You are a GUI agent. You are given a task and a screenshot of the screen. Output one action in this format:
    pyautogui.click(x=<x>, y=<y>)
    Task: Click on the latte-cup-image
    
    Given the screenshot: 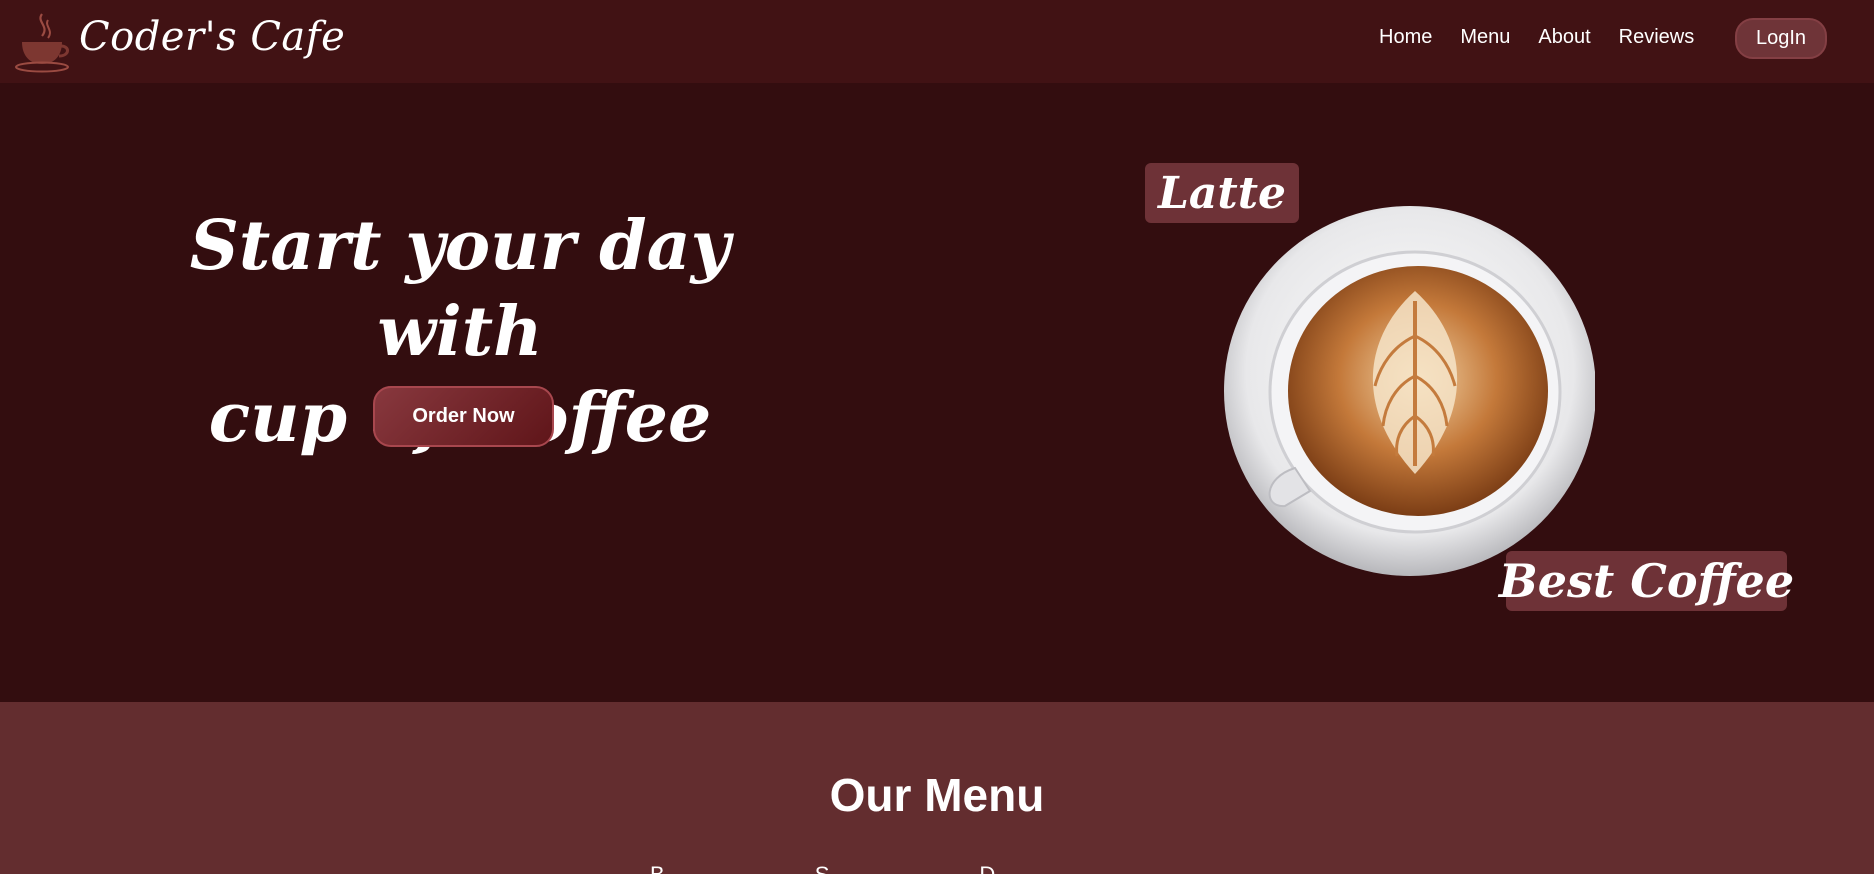 What is the action you would take?
    pyautogui.click(x=1409, y=391)
    